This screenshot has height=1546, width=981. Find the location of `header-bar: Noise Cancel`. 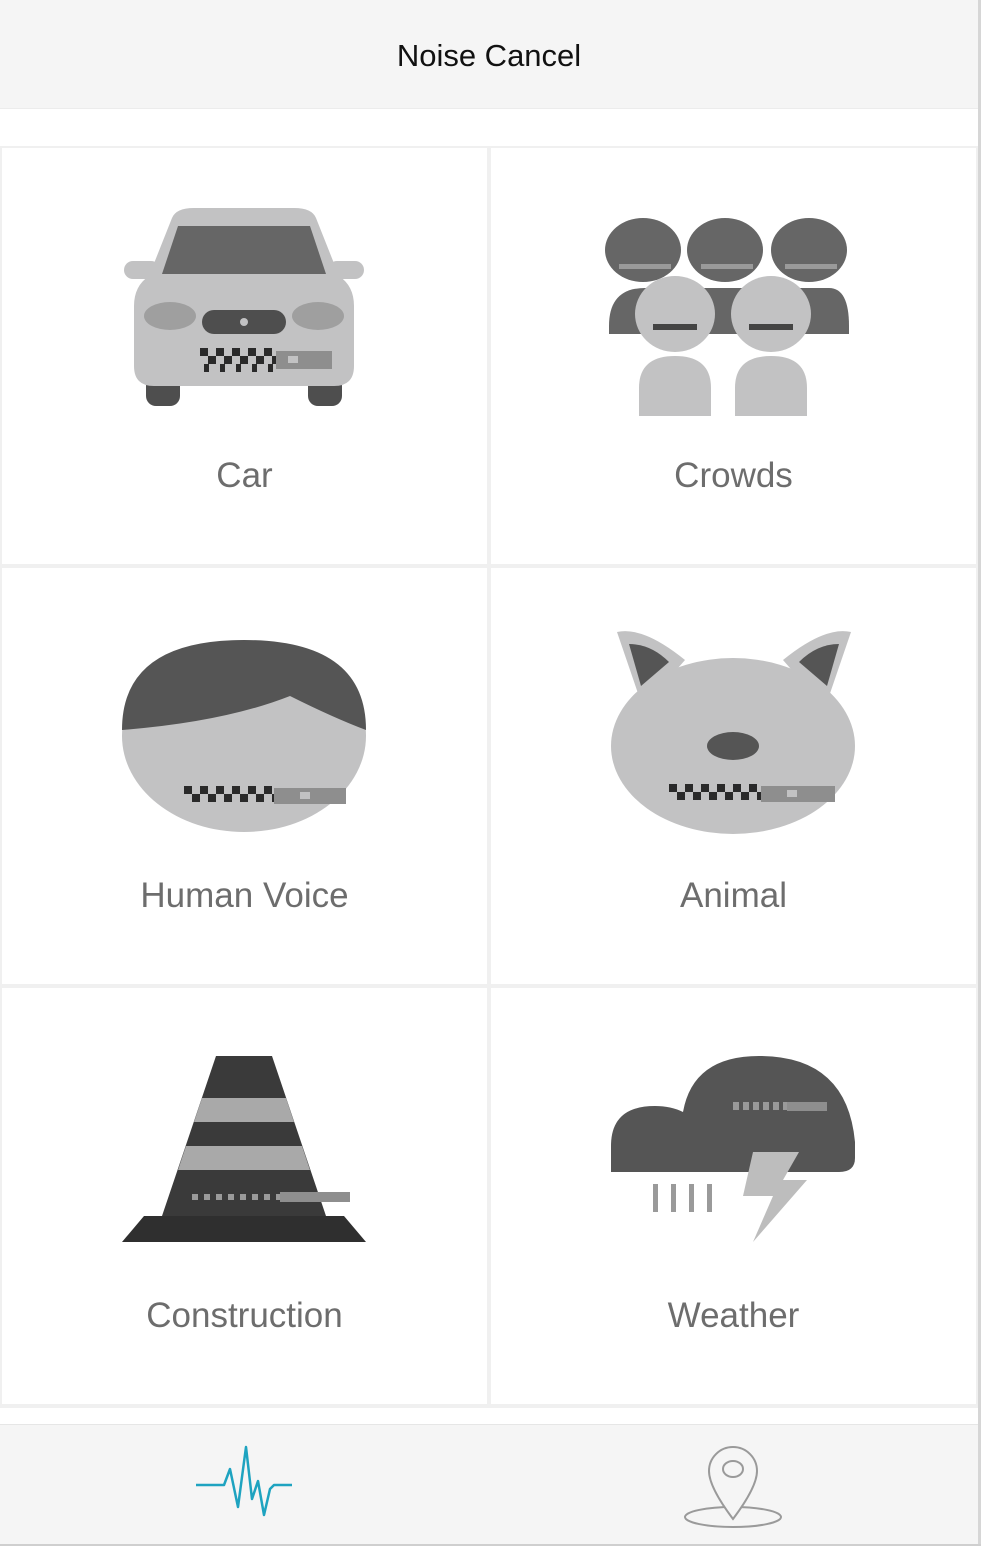

header-bar: Noise Cancel is located at coordinates (489, 54).